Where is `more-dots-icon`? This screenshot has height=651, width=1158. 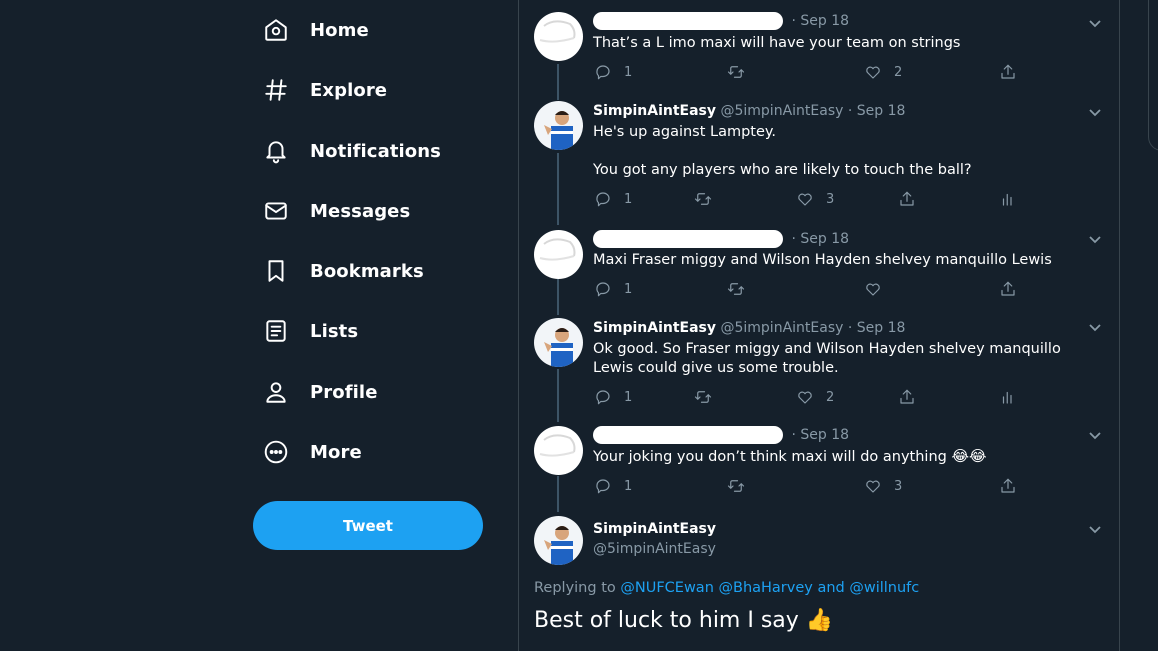 more-dots-icon is located at coordinates (276, 452).